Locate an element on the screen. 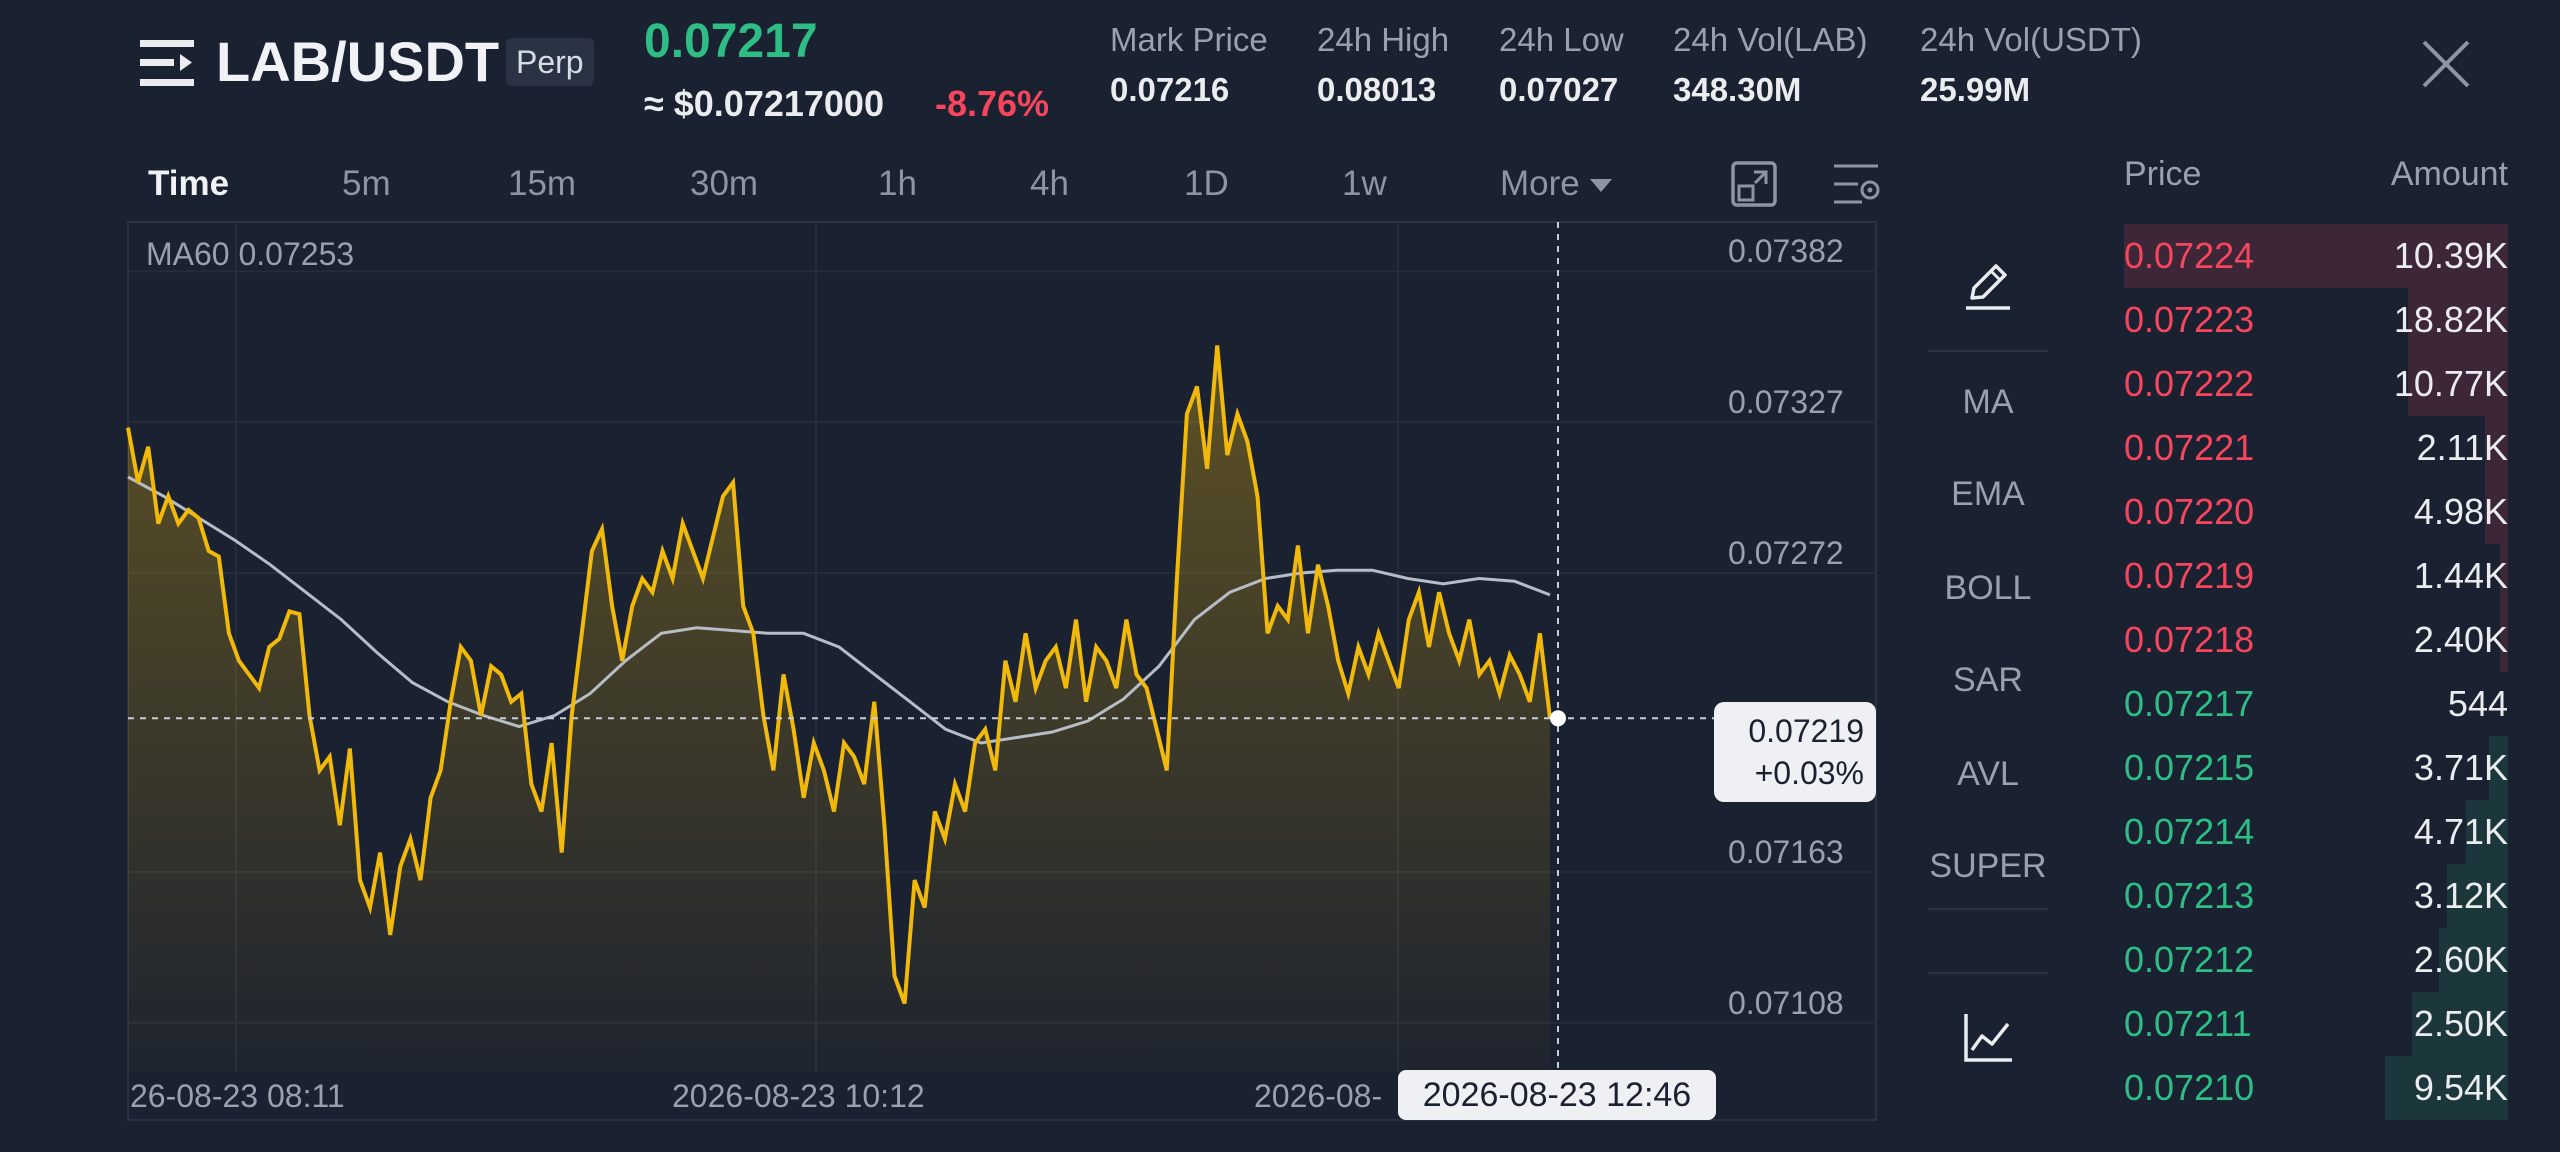 The width and height of the screenshot is (2560, 1152). high-24h-label: 24h High is located at coordinates (1383, 39).